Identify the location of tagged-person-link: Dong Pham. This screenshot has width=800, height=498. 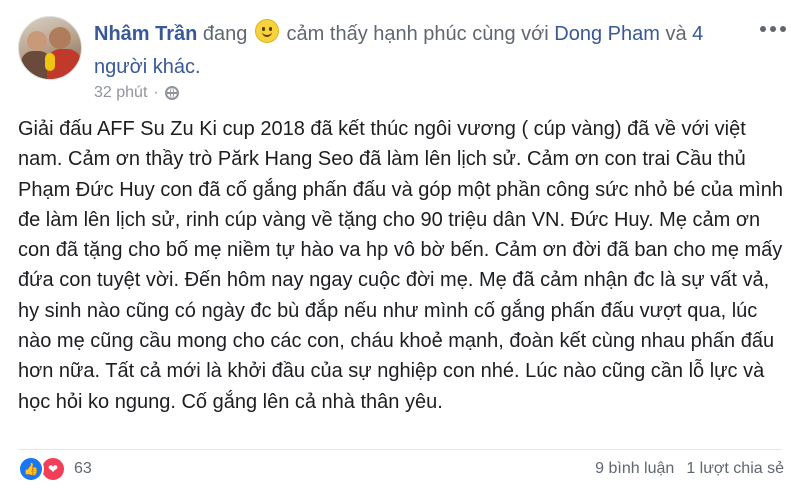
(607, 34).